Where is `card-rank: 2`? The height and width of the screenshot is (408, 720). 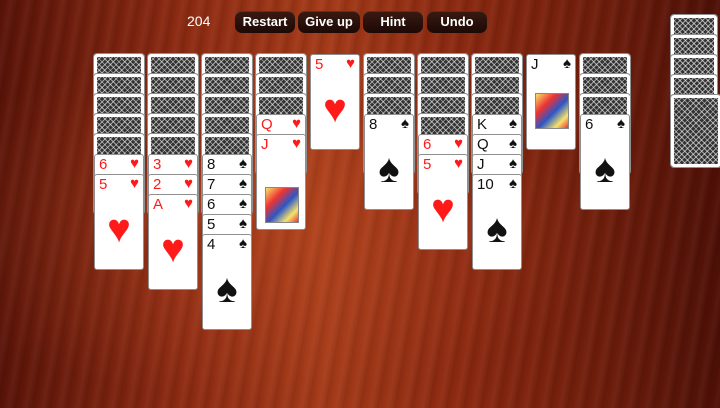
card-rank: 2 is located at coordinates (157, 184).